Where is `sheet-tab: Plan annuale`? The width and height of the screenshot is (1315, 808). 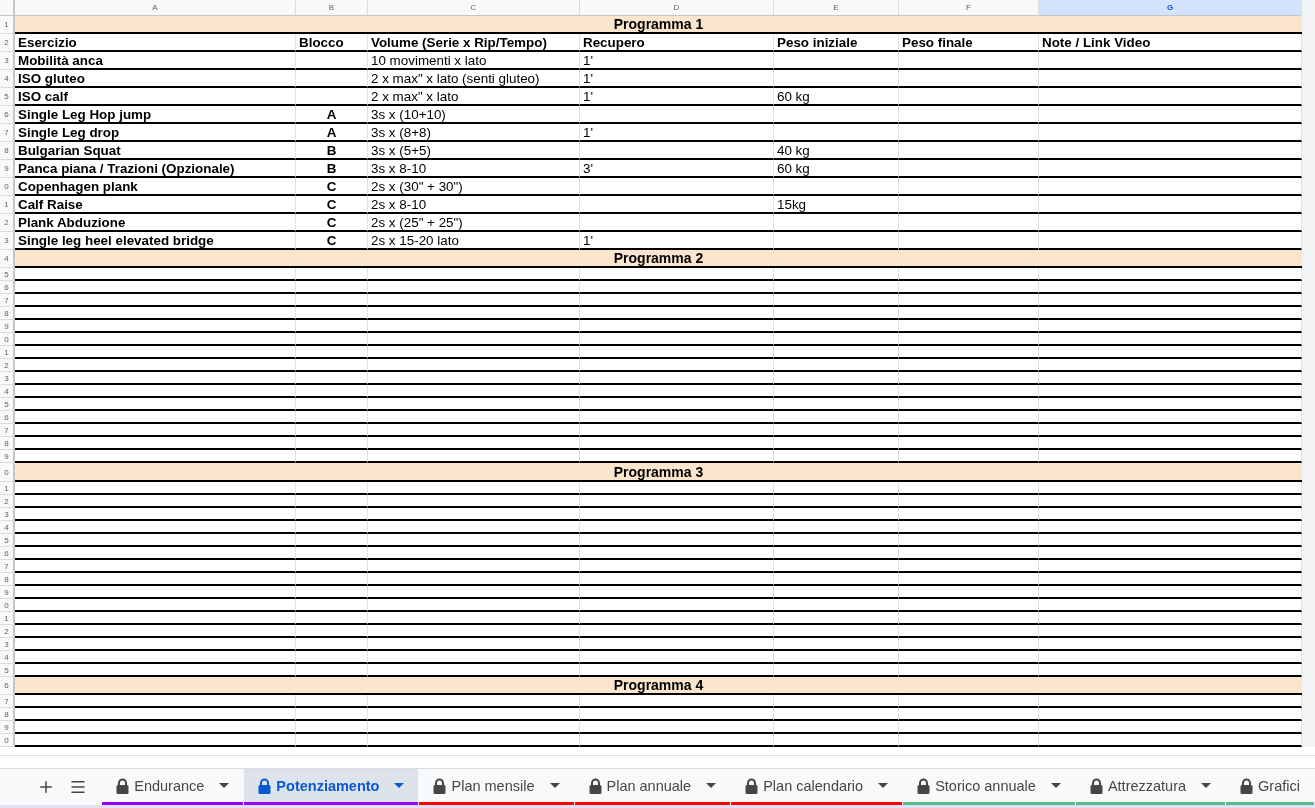 sheet-tab: Plan annuale is located at coordinates (652, 787).